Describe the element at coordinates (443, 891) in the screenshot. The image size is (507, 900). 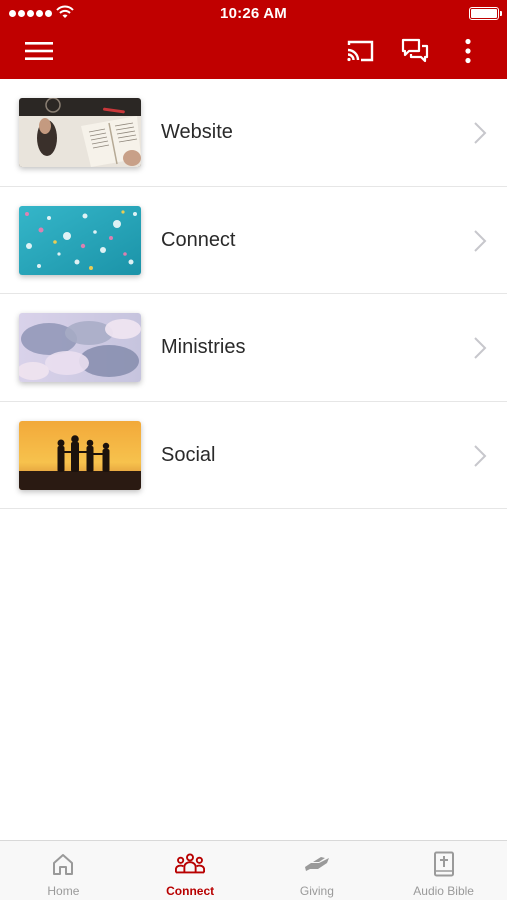
I see `tab-label: Audio Bible` at that location.